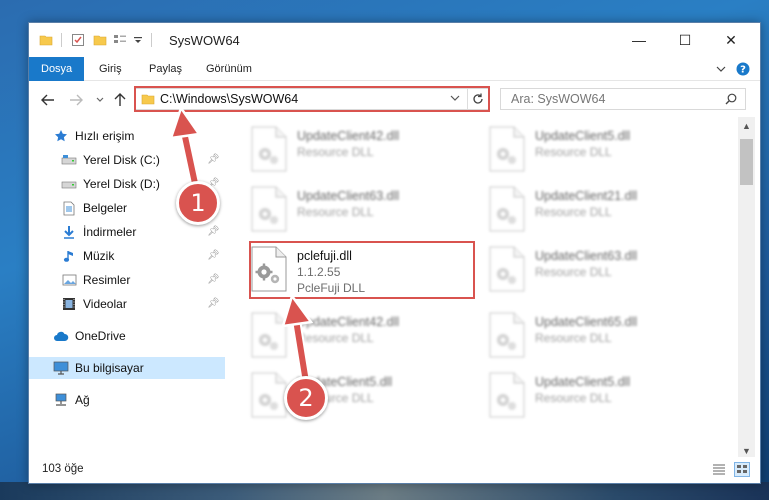  Describe the element at coordinates (297, 340) in the screenshot. I see `step2-arrow` at that location.